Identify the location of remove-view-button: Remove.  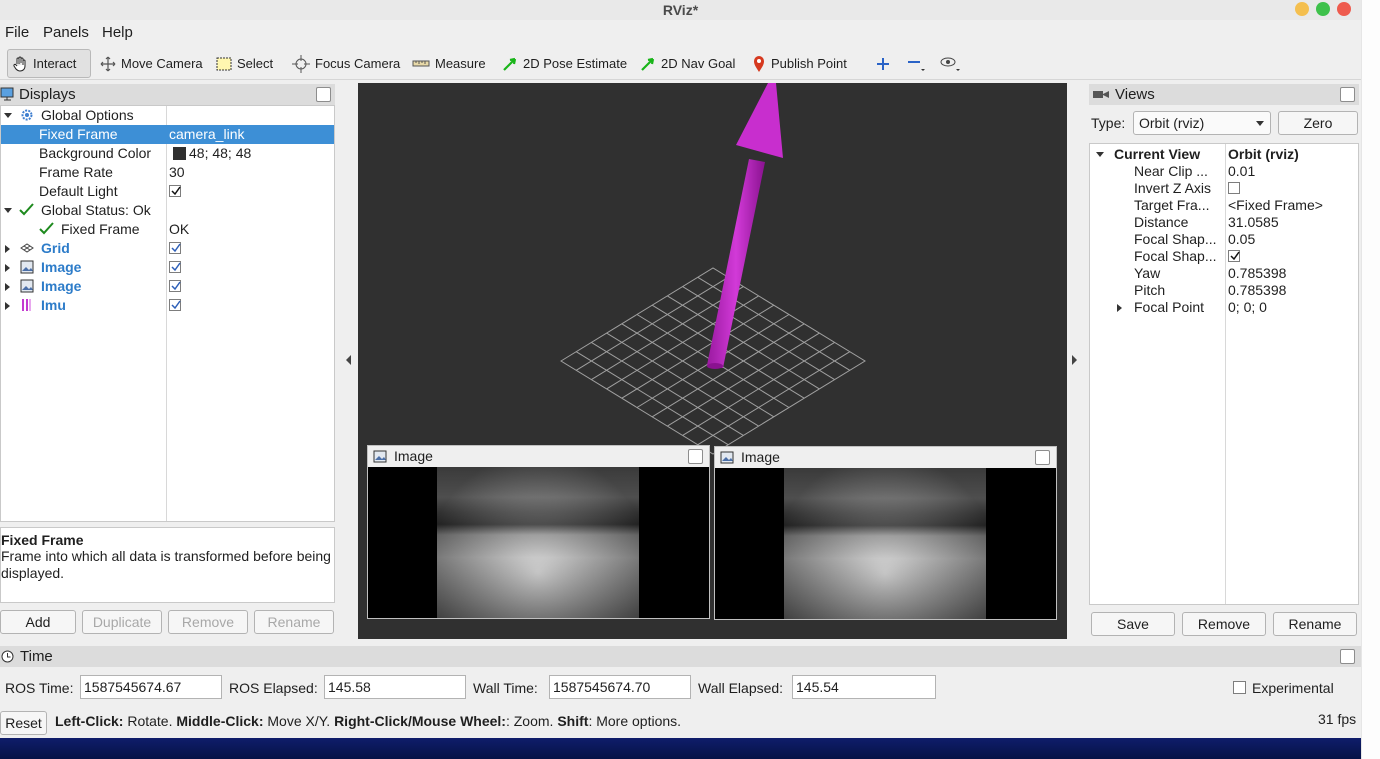
(1224, 624).